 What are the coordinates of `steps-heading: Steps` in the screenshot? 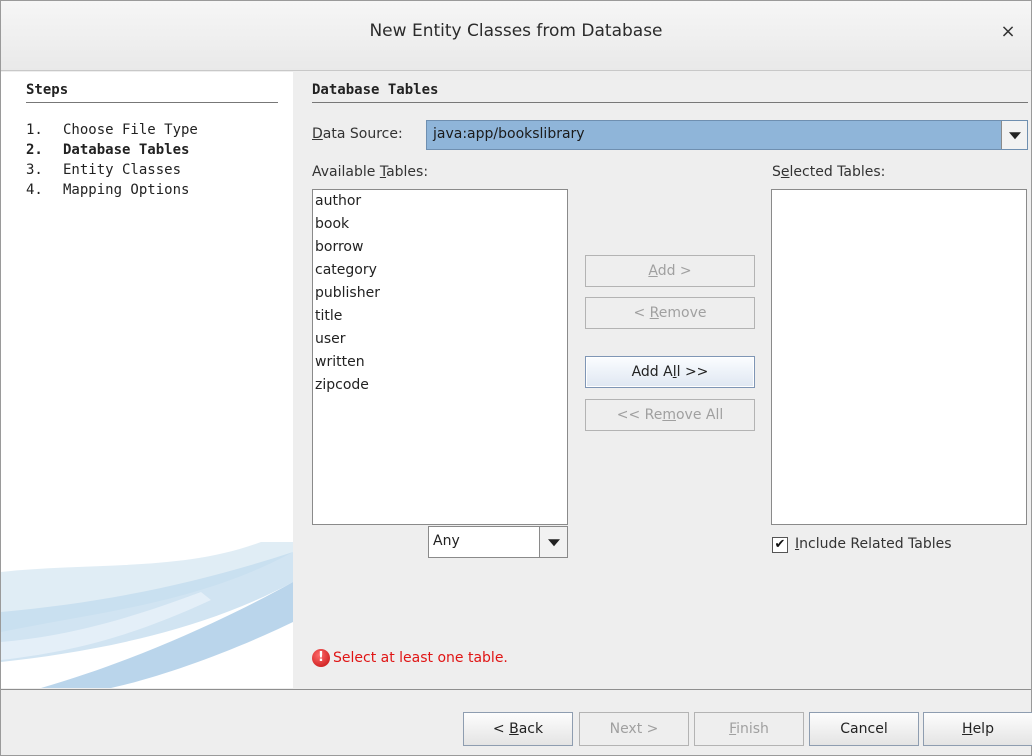 It's located at (152, 92).